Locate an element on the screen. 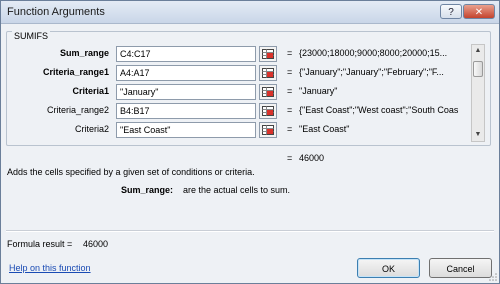 The image size is (500, 284). argument-value: "East Coast" is located at coordinates (324, 129).